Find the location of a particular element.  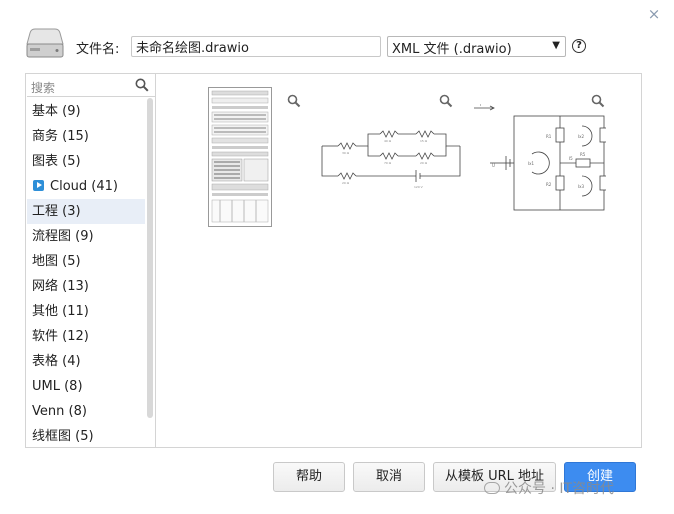

category-item-software: 软件 (12) is located at coordinates (86, 336).